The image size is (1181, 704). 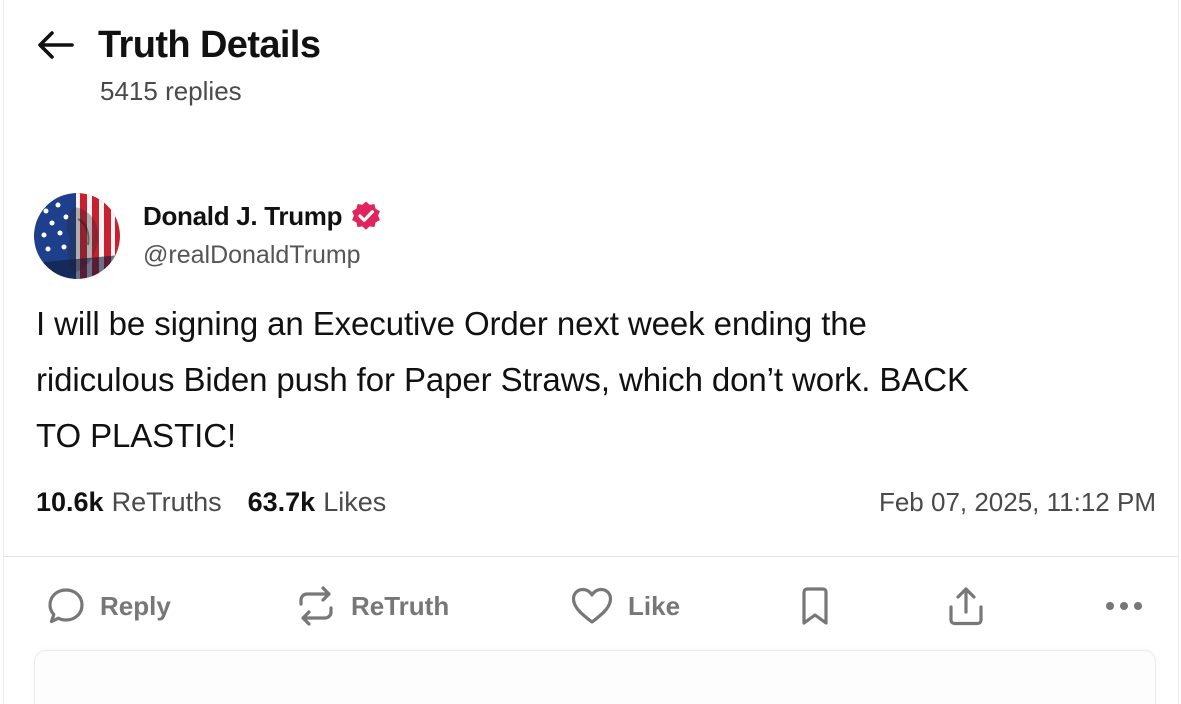 What do you see at coordinates (171, 91) in the screenshot?
I see `replies-count: 5415 replies` at bounding box center [171, 91].